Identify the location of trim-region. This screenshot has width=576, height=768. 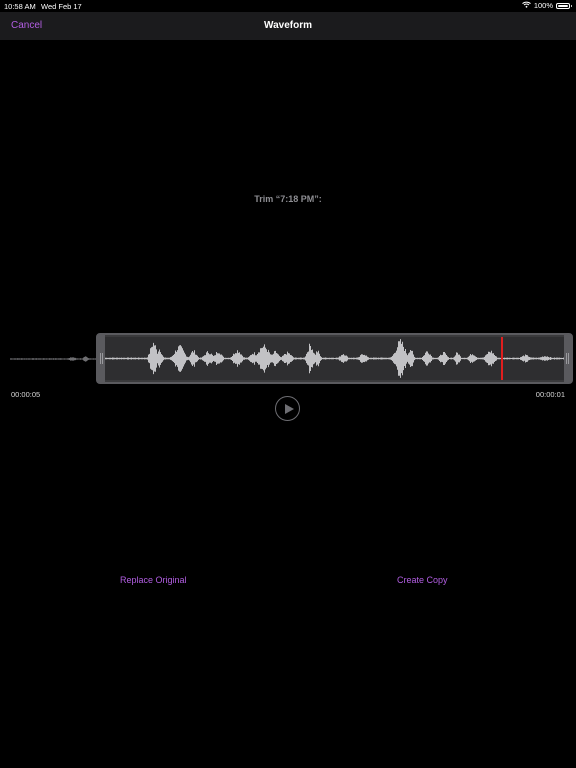
(334, 358).